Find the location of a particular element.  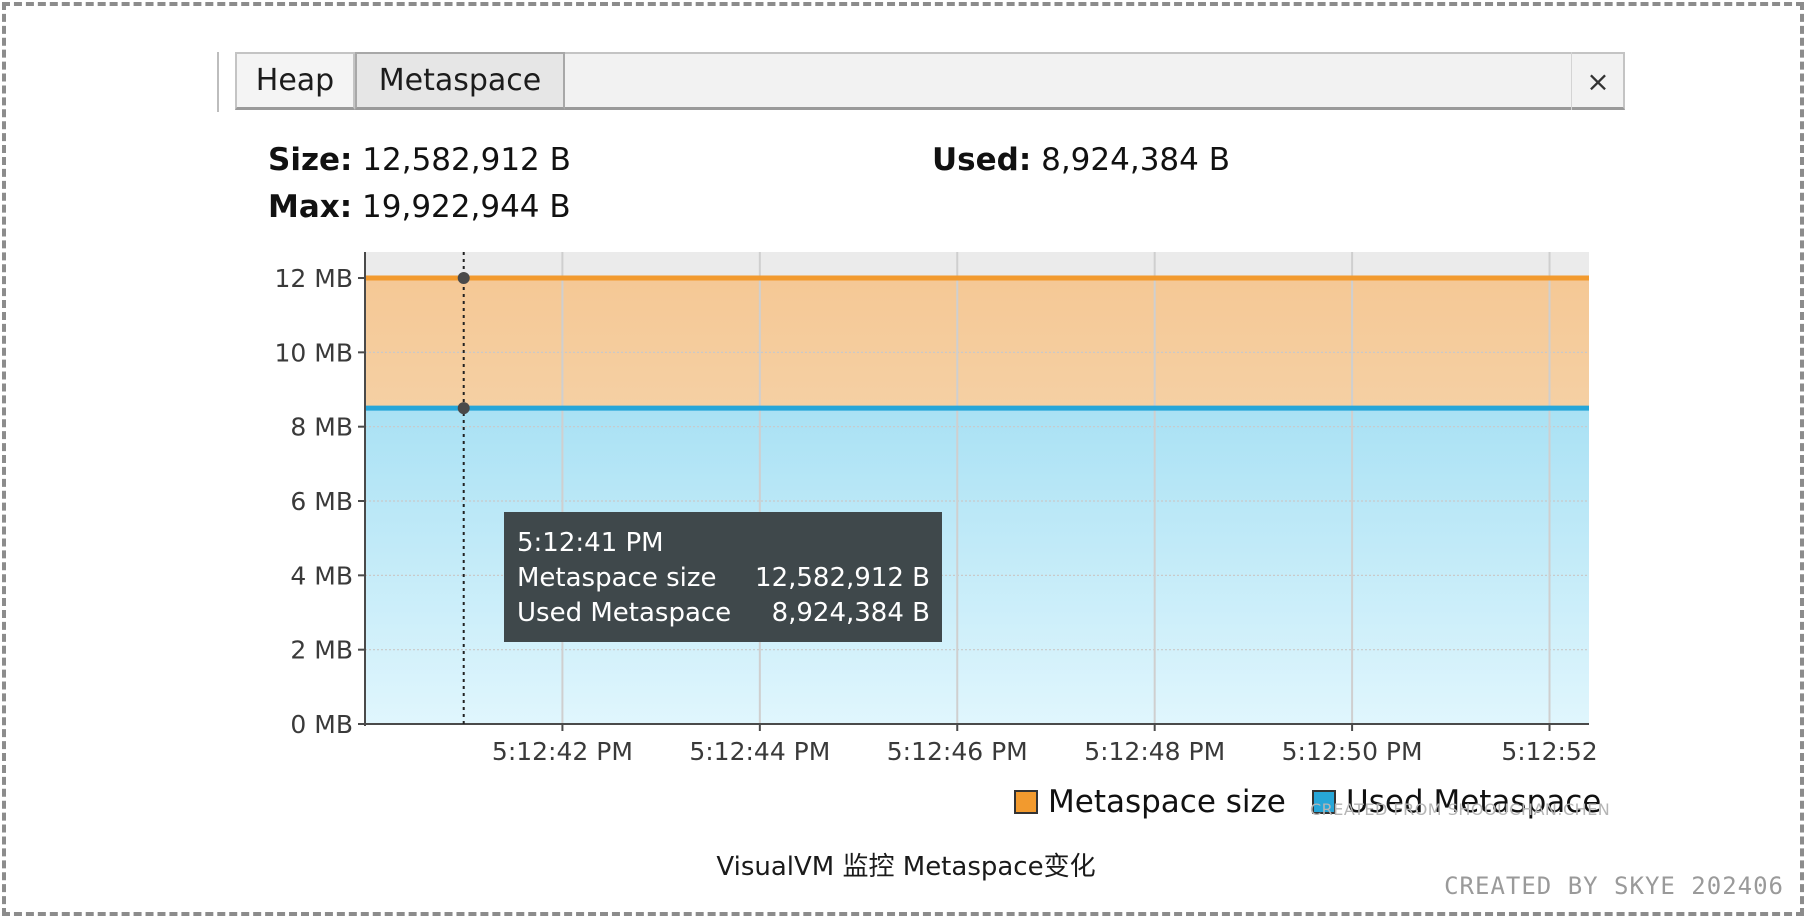

x-tick-label: 5:12:50 PM is located at coordinates (1352, 751).